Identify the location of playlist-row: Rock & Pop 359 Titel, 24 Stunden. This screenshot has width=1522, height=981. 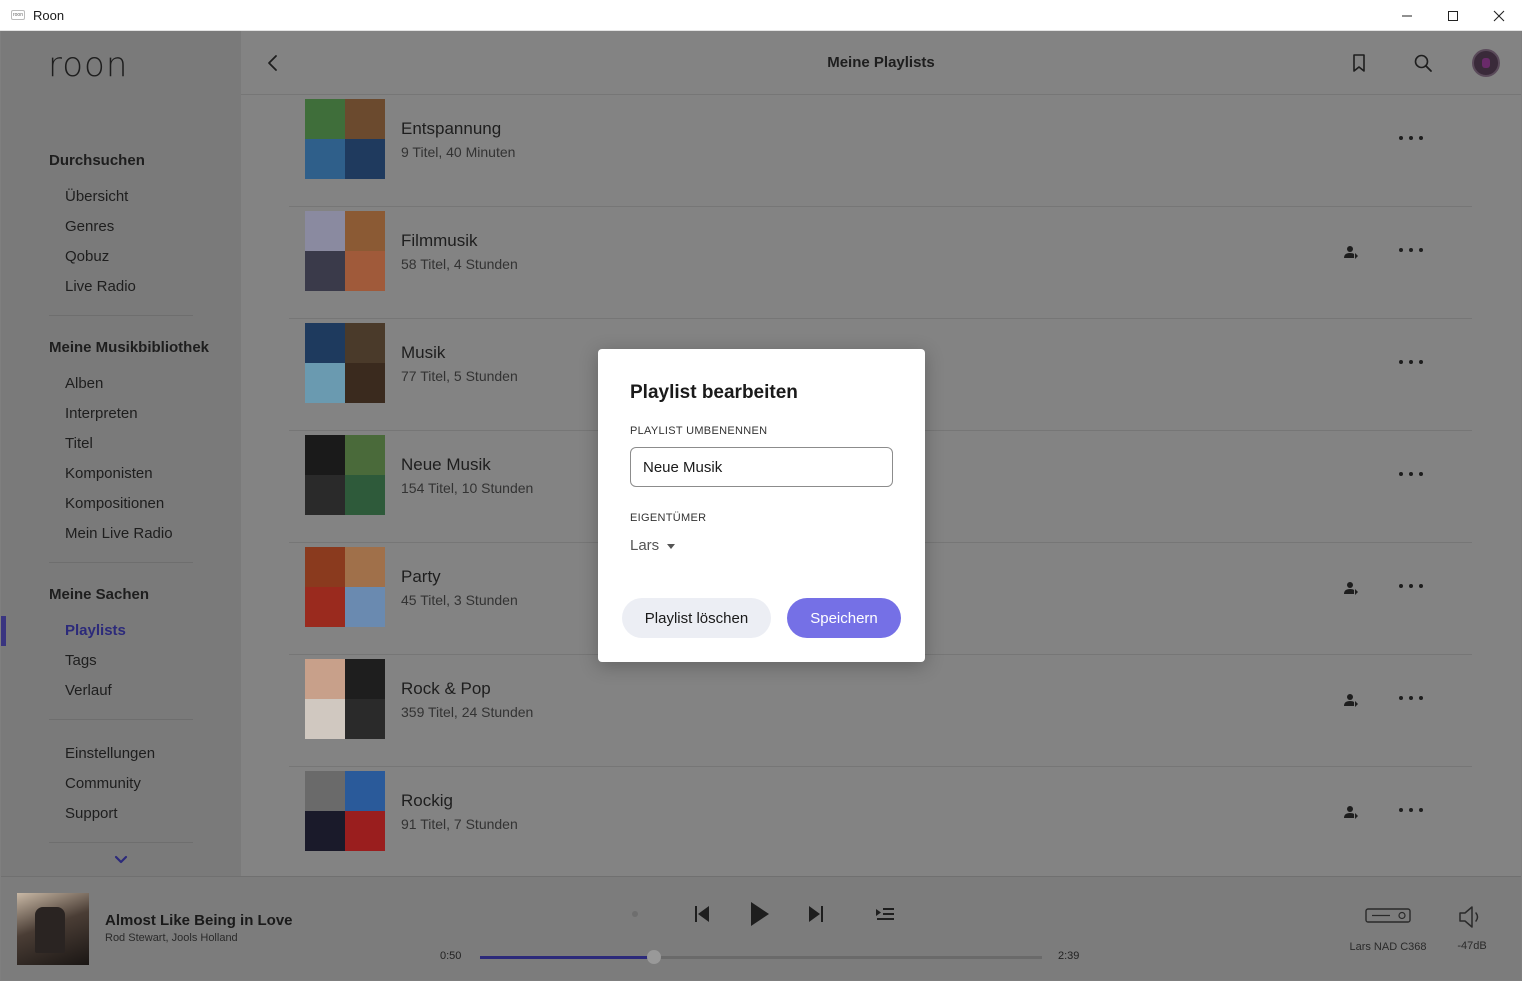
(880, 711).